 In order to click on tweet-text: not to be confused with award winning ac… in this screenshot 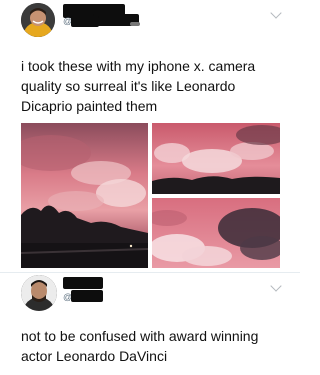, I will do `click(142, 346)`.